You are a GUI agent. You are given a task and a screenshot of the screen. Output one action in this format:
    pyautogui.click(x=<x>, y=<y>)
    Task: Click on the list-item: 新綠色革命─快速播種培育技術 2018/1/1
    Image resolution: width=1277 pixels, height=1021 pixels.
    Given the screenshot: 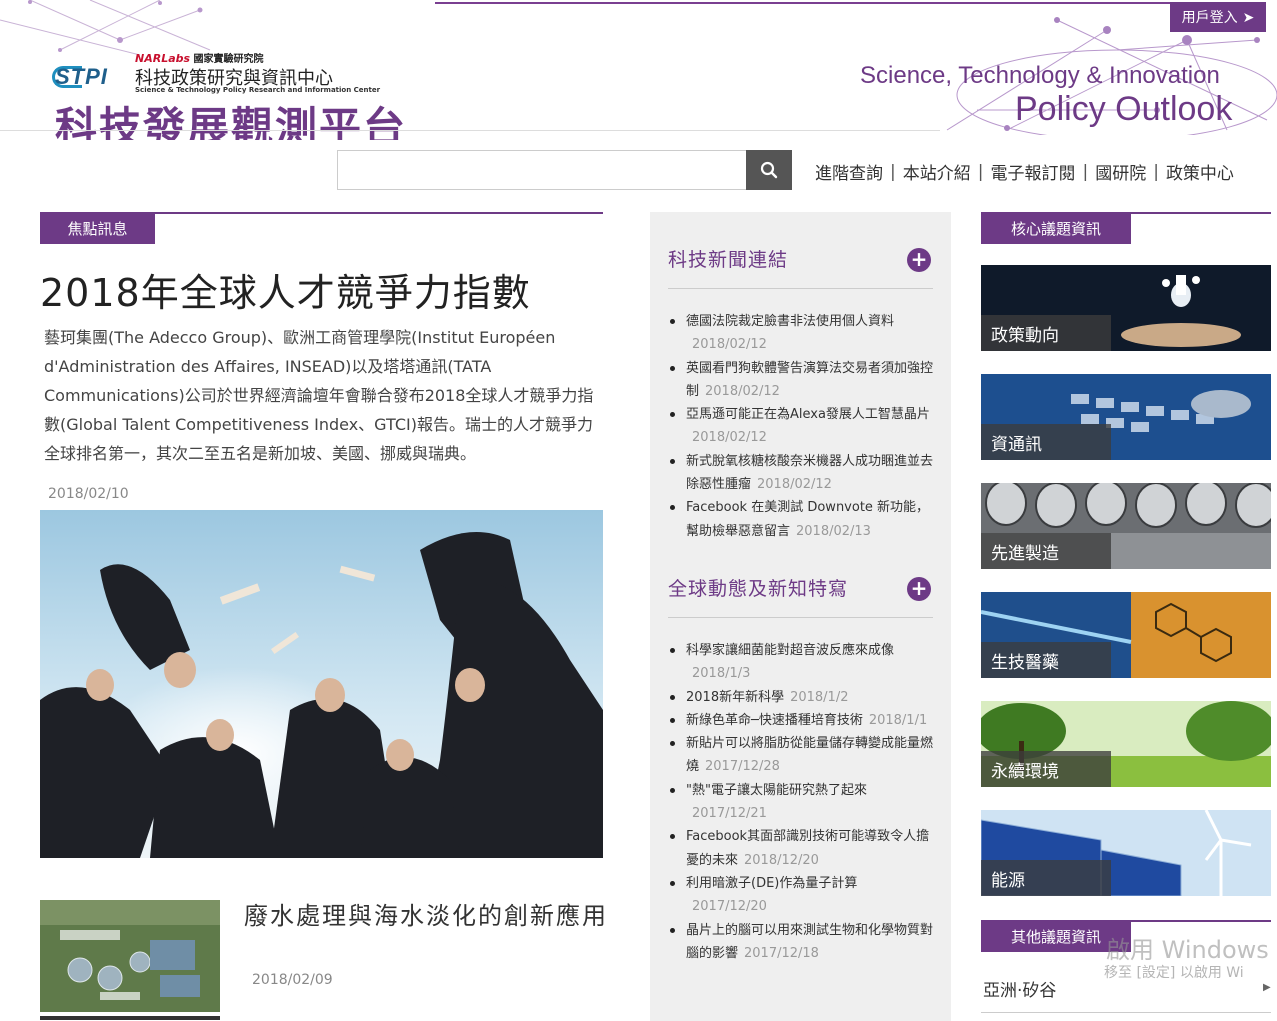 What is the action you would take?
    pyautogui.click(x=802, y=720)
    